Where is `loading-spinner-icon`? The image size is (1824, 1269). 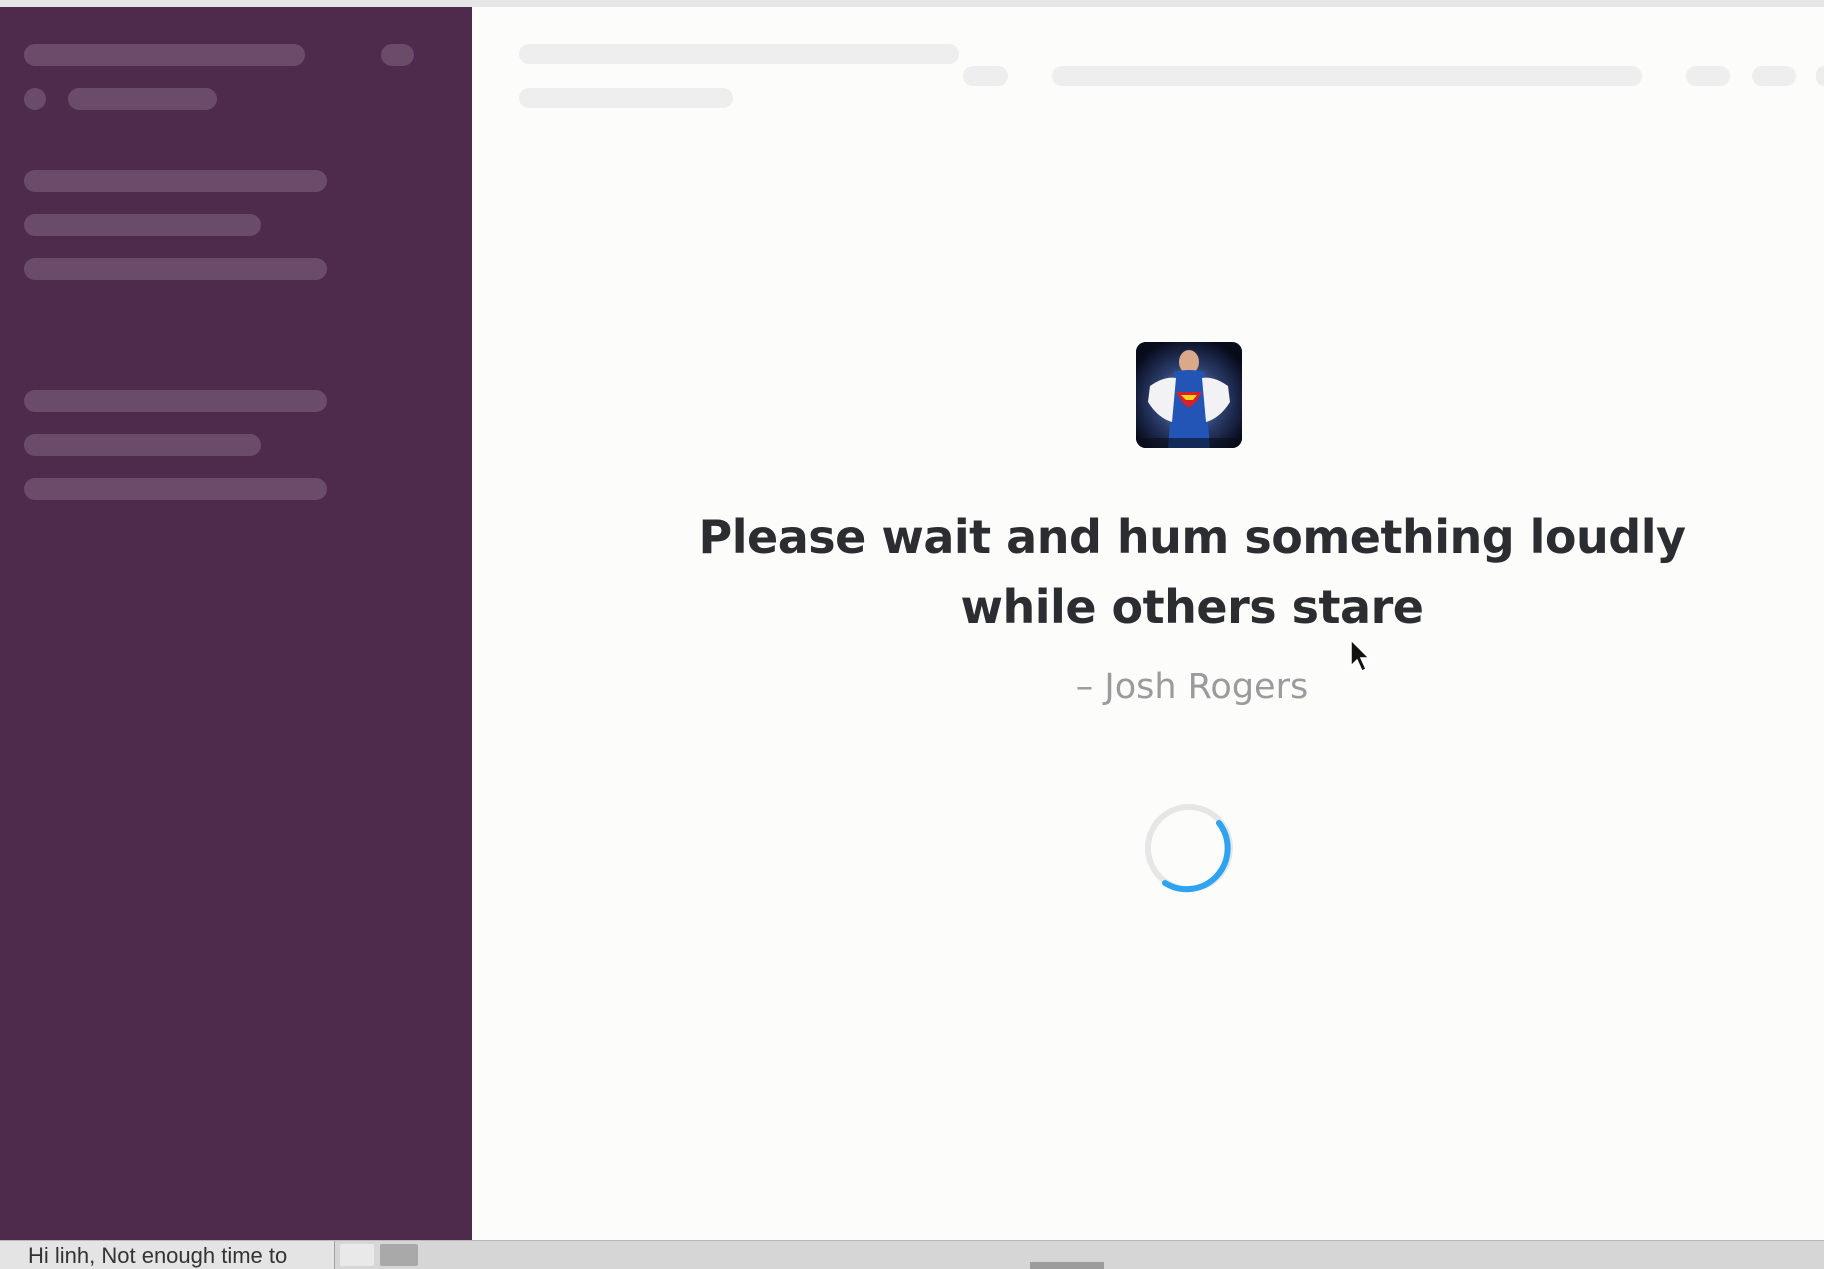 loading-spinner-icon is located at coordinates (1189, 848).